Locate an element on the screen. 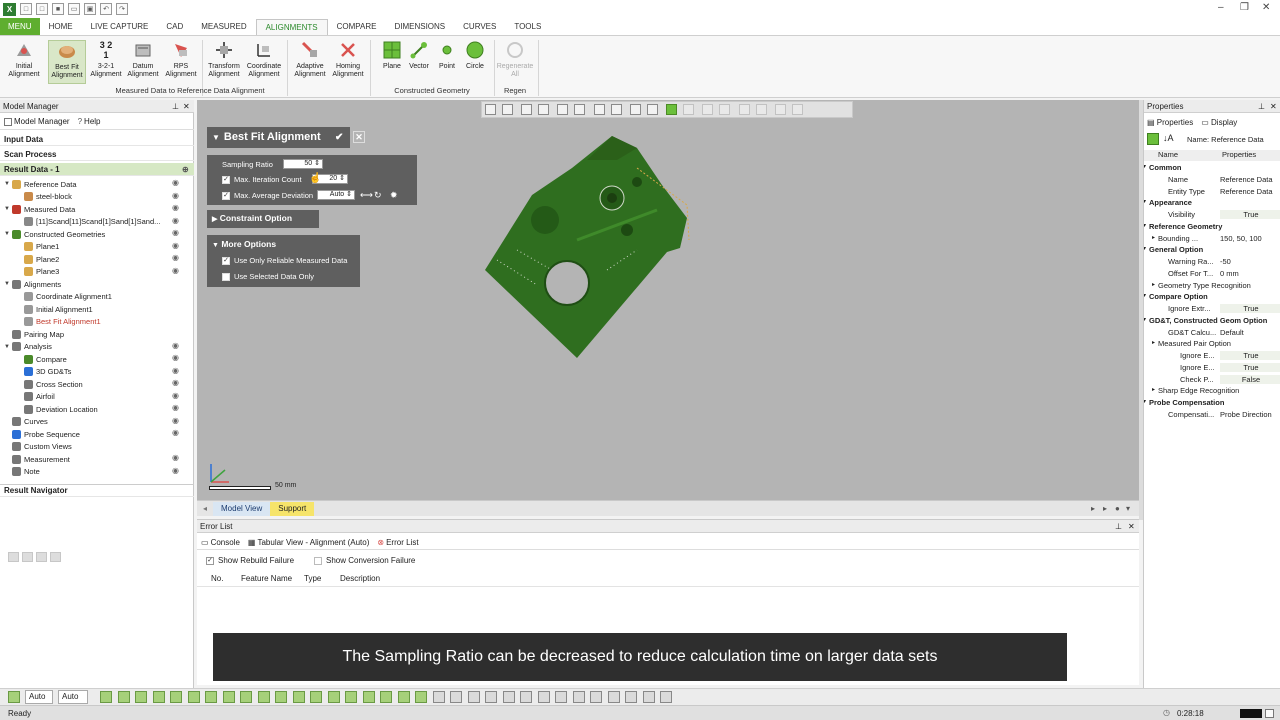  property-row: ▸ Bounding ... 150, 50, 100 is located at coordinates (1212, 239).